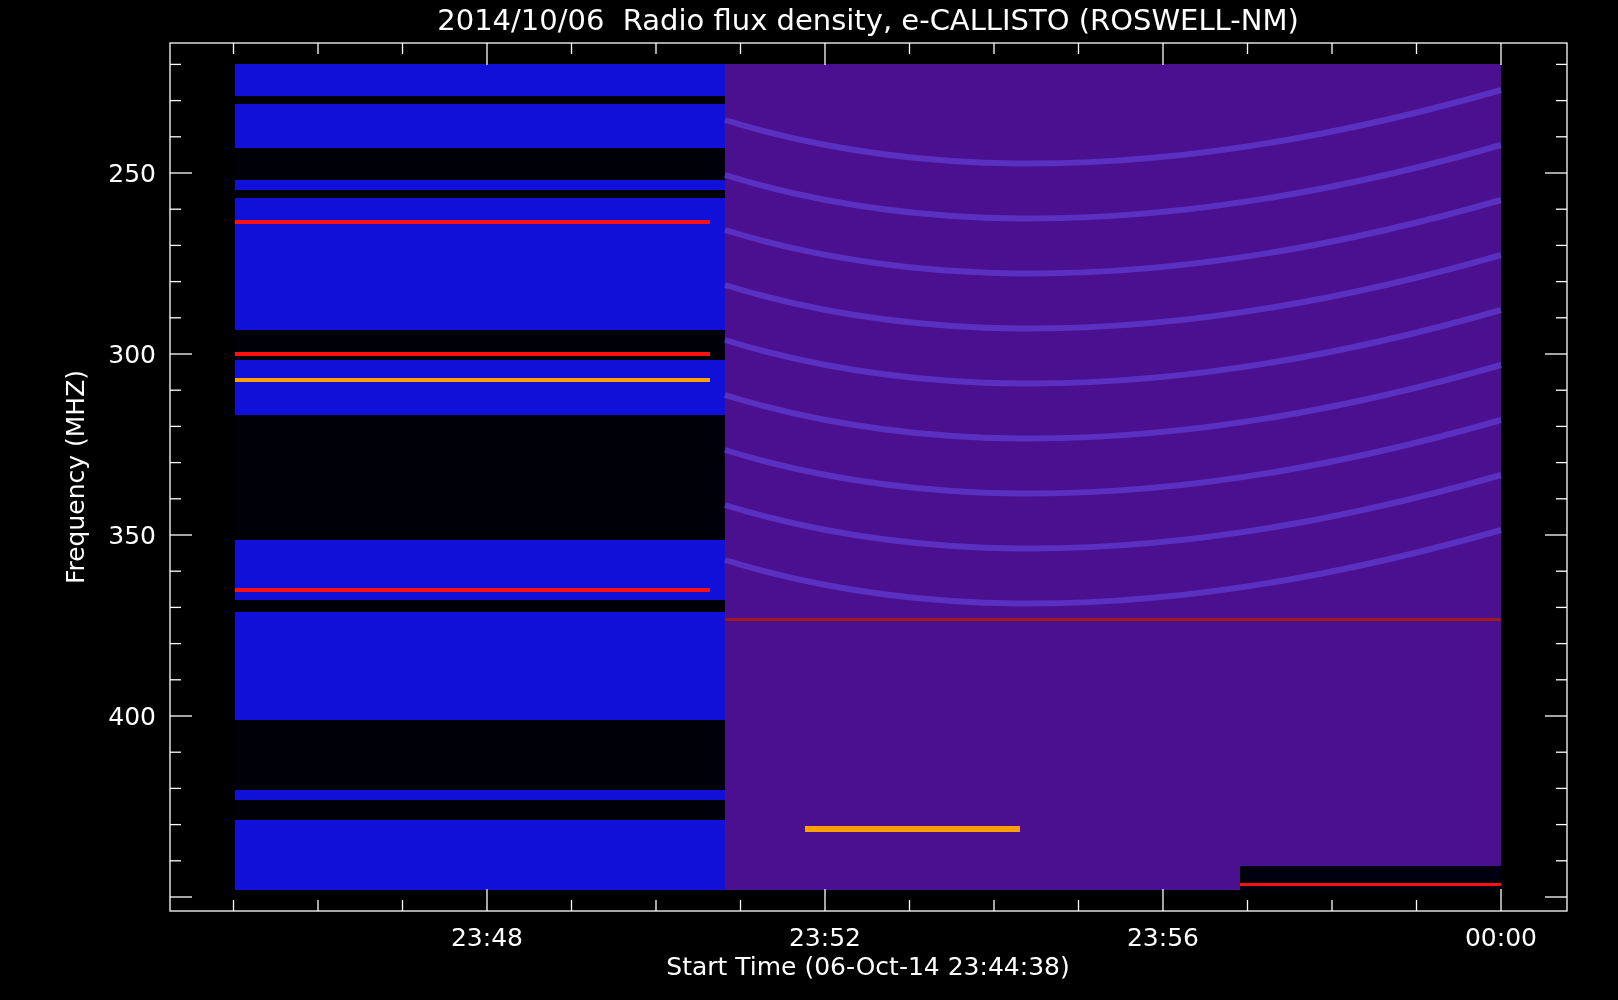 This screenshot has height=1000, width=1618. I want to click on y-tick-label: 300, so click(132, 354).